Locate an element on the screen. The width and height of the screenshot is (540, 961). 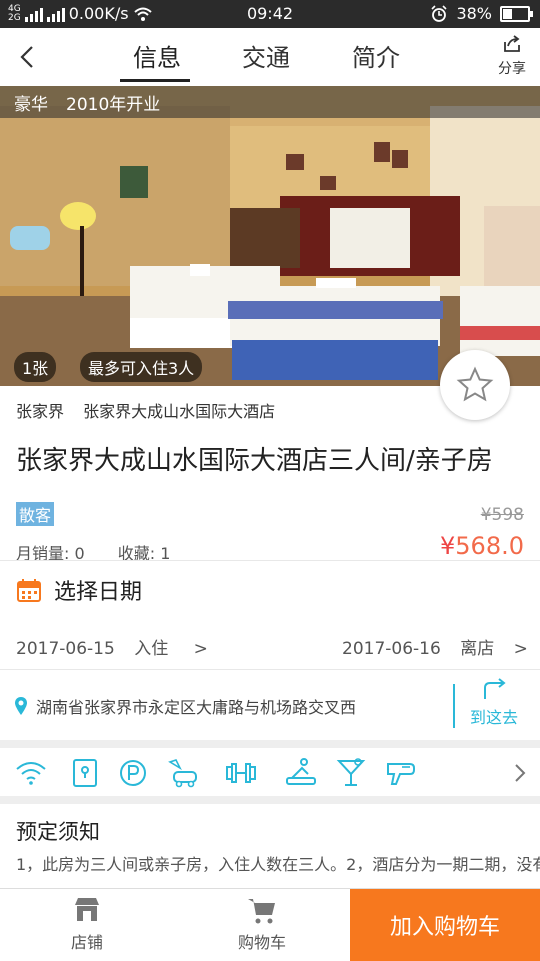
star-icon is located at coordinates (475, 384).